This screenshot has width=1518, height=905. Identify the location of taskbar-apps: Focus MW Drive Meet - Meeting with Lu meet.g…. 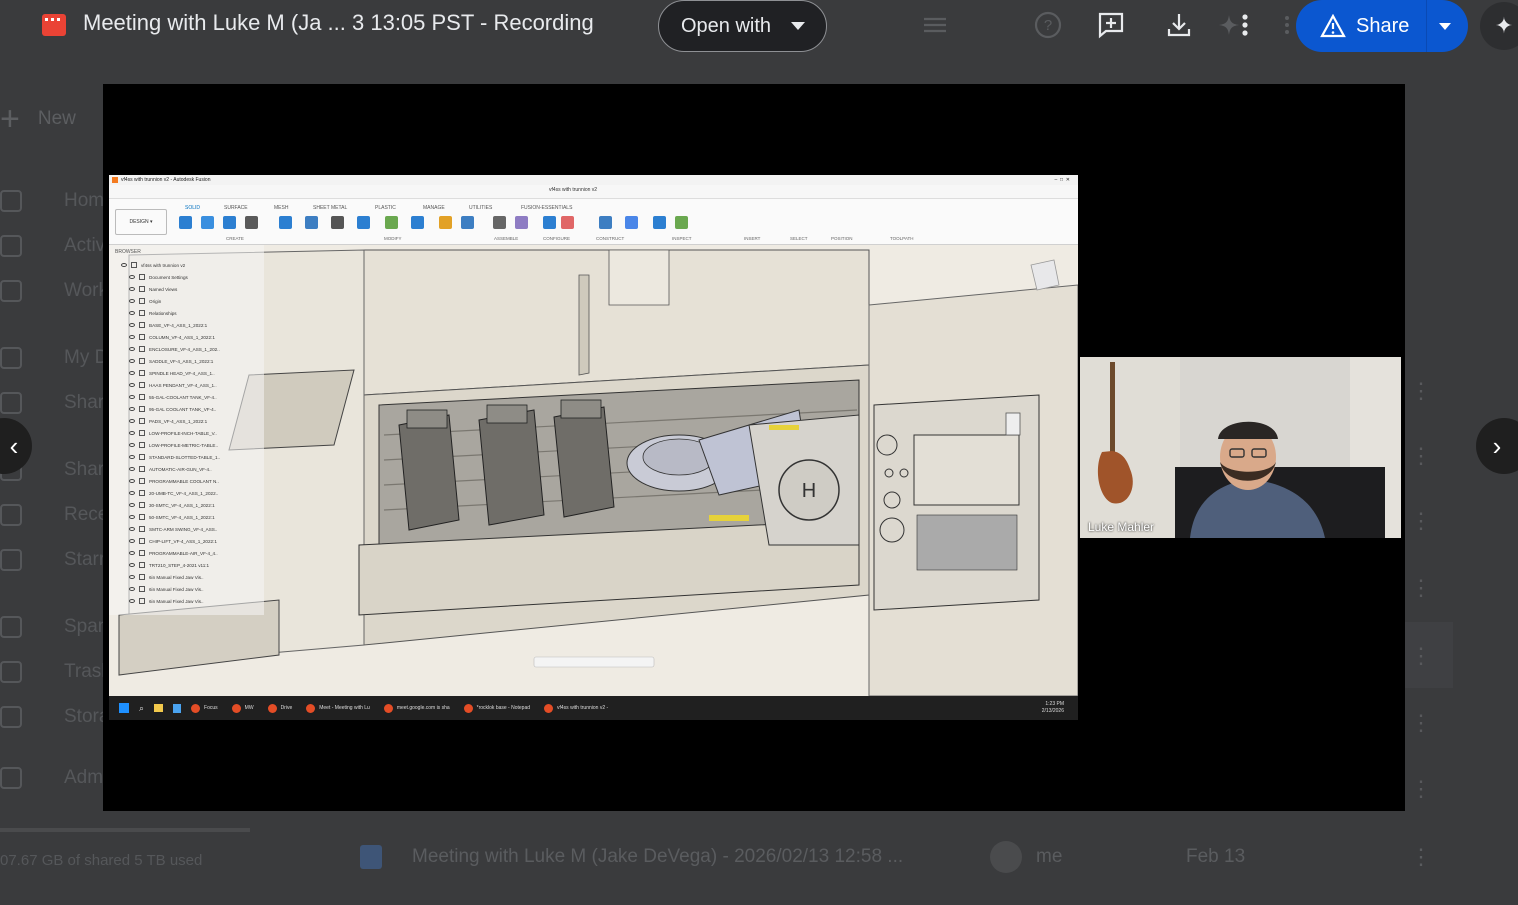
(399, 708).